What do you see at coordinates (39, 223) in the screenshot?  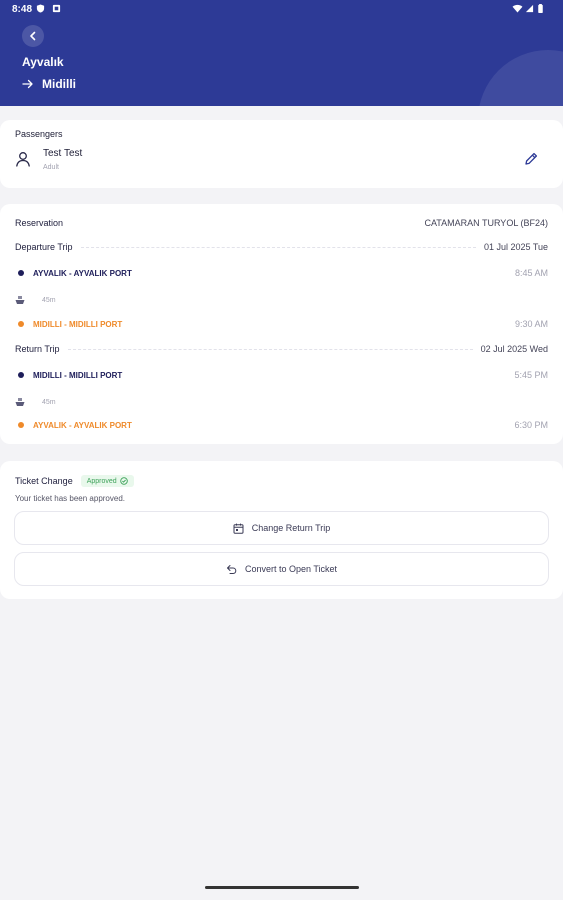 I see `reservation-title: Reservation` at bounding box center [39, 223].